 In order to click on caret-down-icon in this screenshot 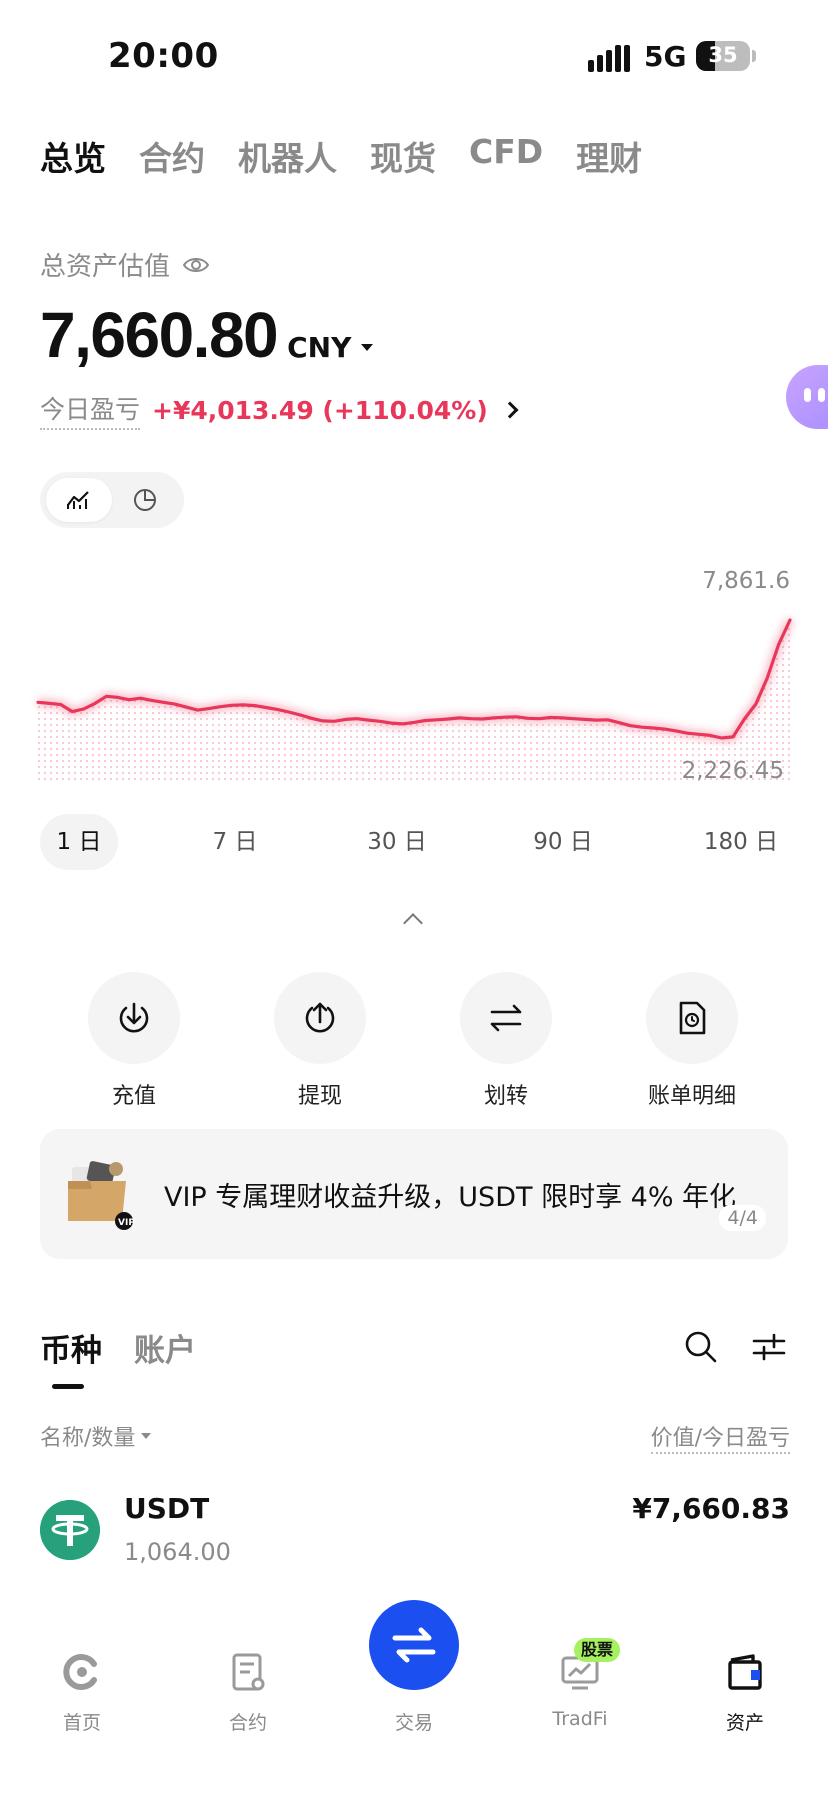, I will do `click(367, 347)`.